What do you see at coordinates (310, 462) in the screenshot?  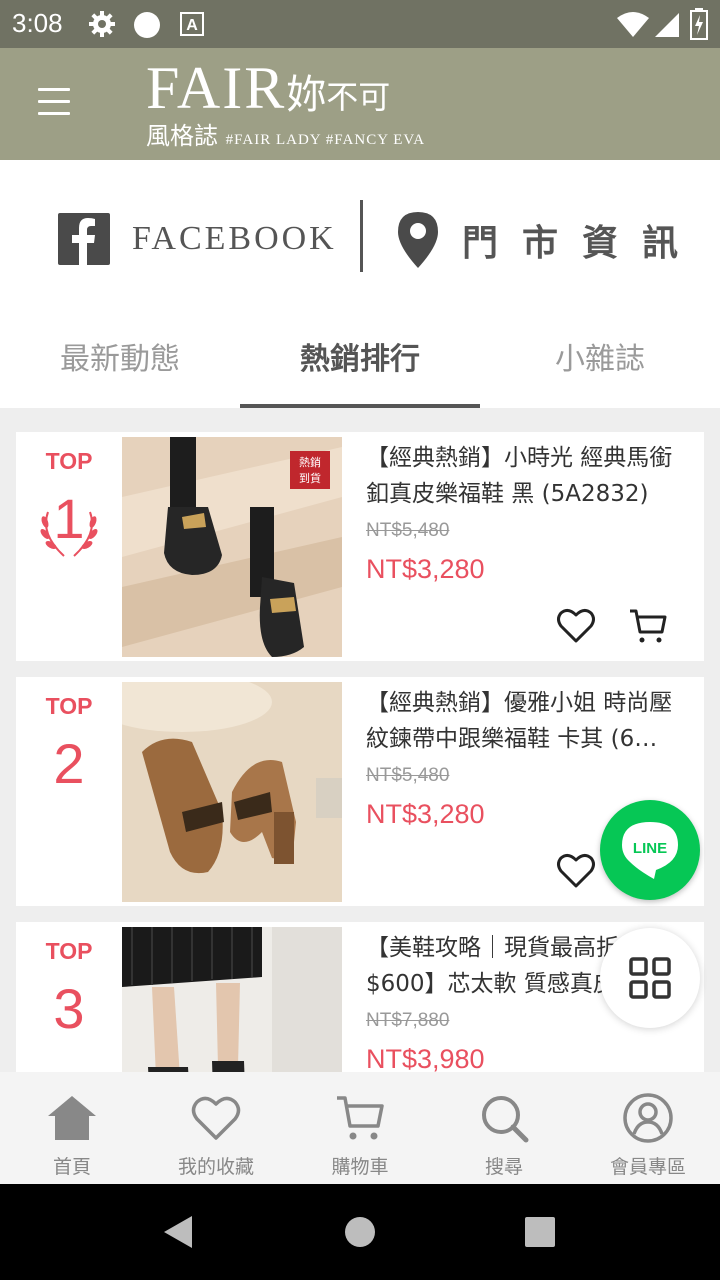 I see `badge-text-1: 熱銷` at bounding box center [310, 462].